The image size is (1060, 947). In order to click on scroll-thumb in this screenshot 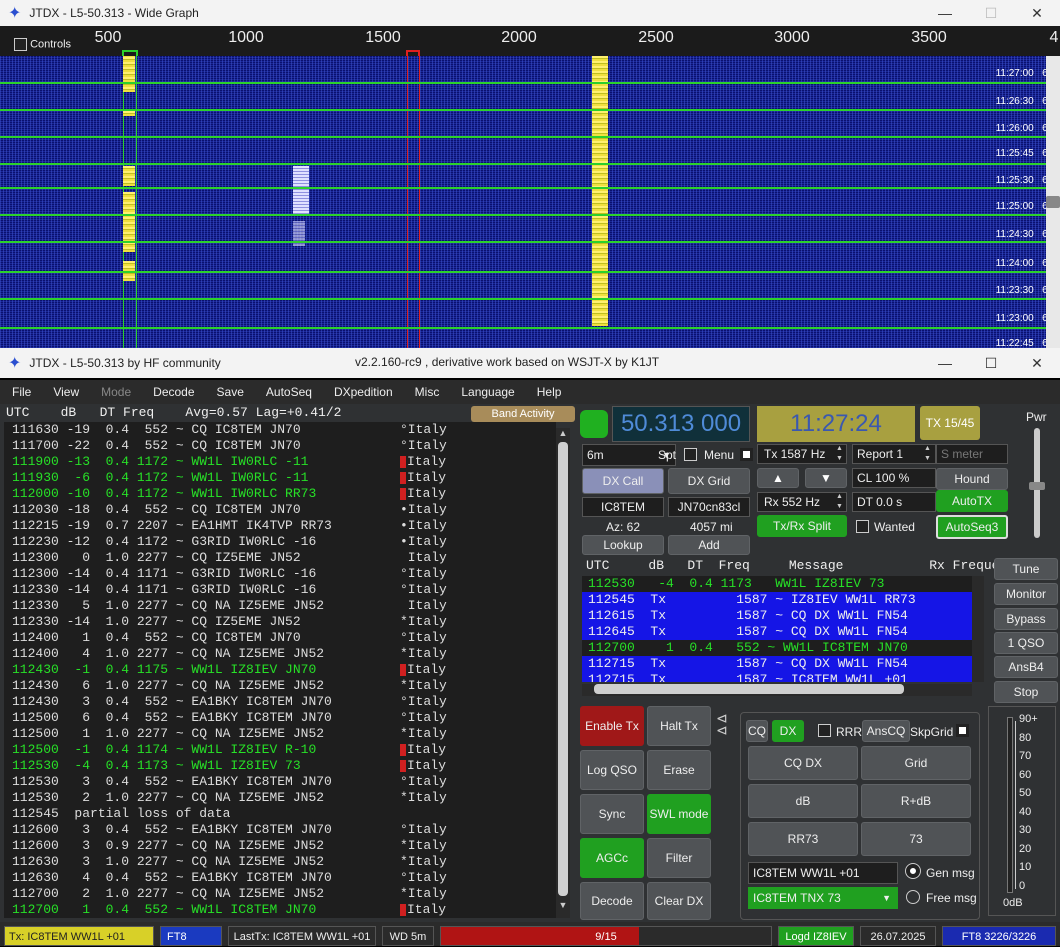, I will do `click(563, 669)`.